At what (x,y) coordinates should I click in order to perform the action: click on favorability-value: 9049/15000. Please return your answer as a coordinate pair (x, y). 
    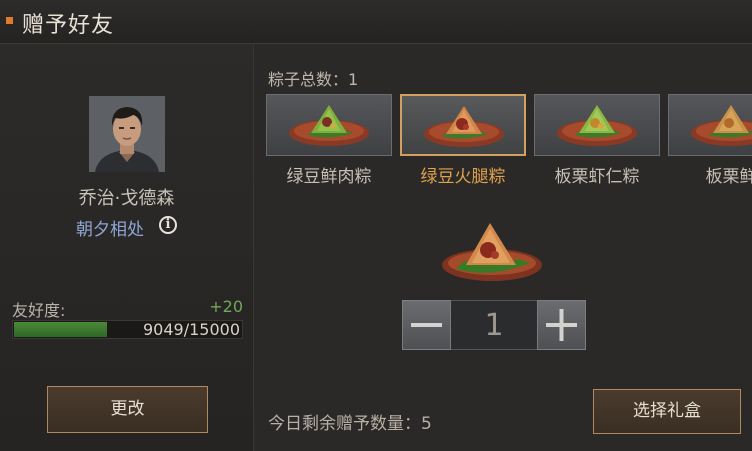
    Looking at the image, I should click on (191, 329).